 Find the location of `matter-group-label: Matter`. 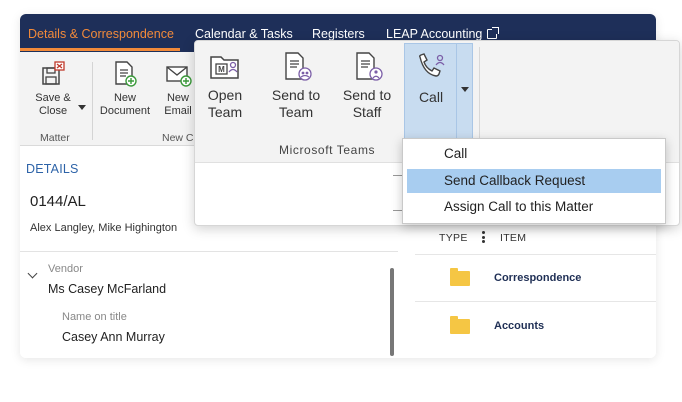

matter-group-label: Matter is located at coordinates (55, 138).